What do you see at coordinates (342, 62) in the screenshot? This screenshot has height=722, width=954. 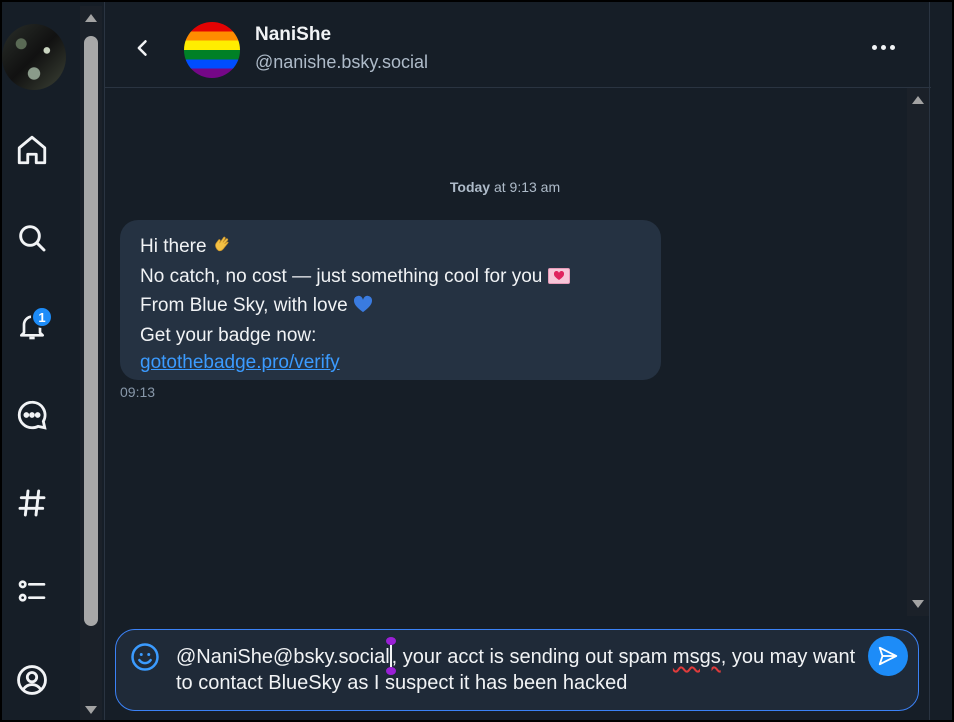 I see `contact-handle: @nanishe.bsky.social` at bounding box center [342, 62].